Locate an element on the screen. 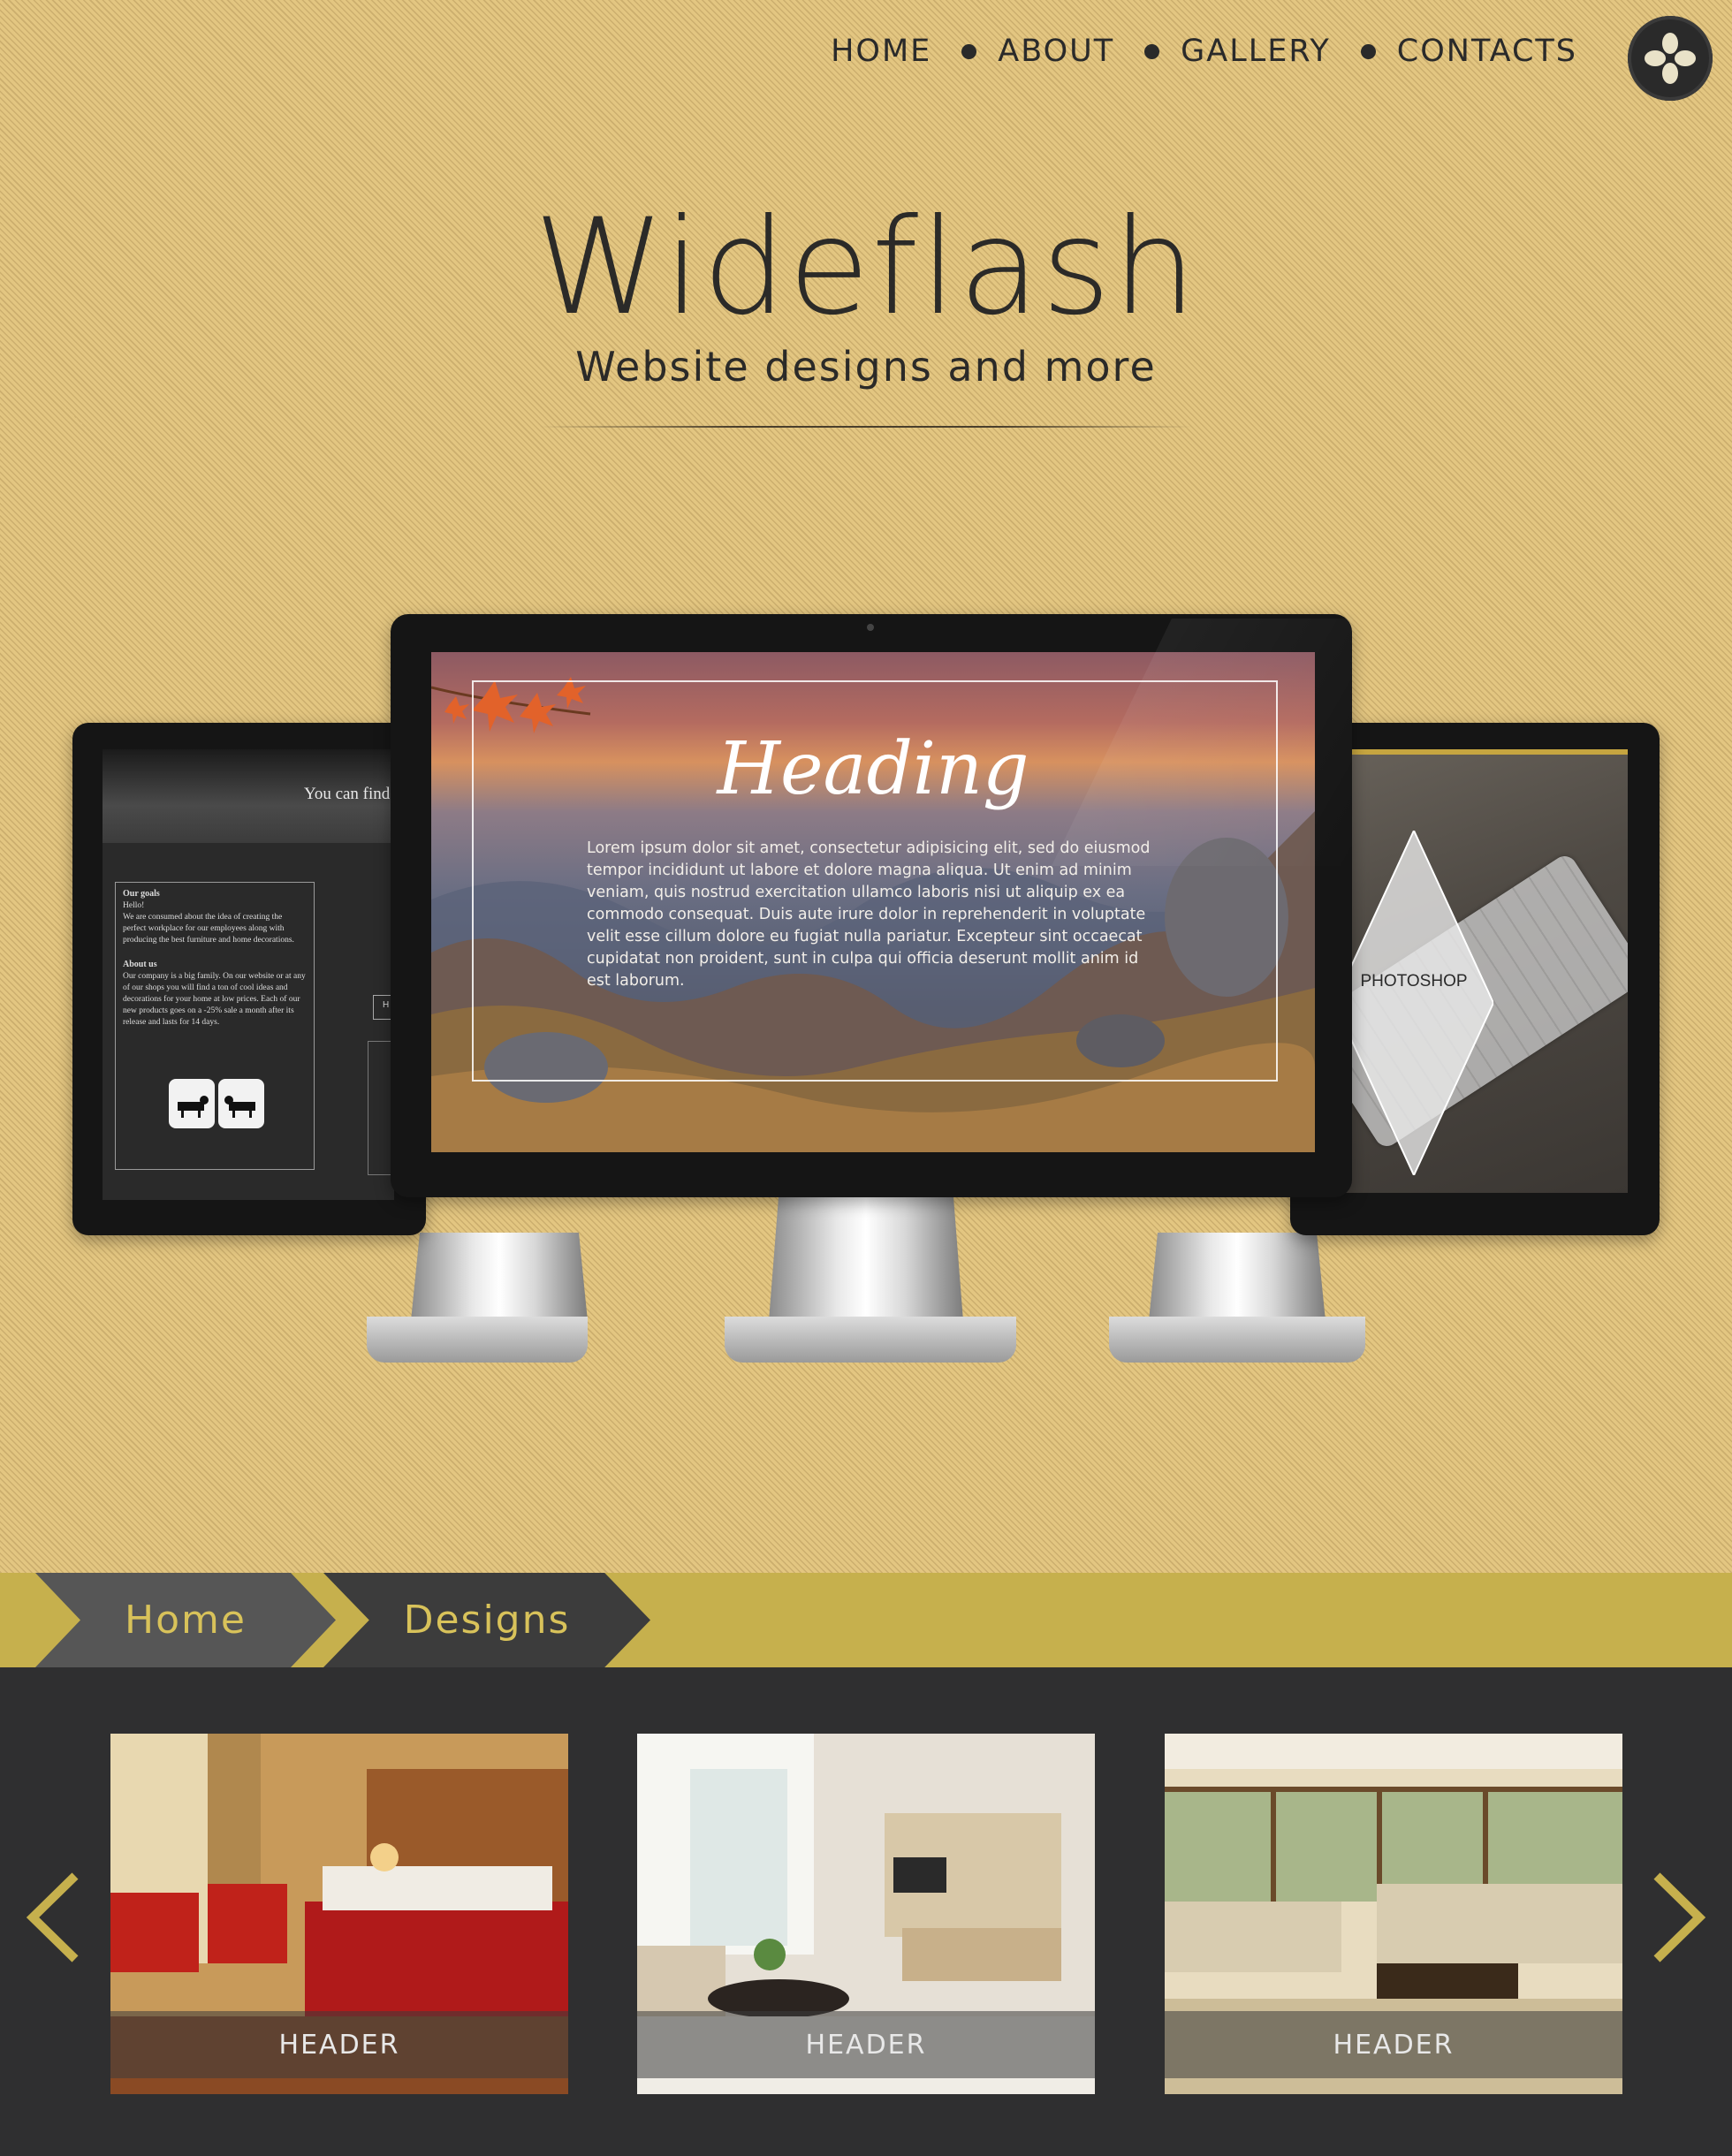 This screenshot has width=1732, height=2156. left-screen-banner-text: You can find is located at coordinates (348, 794).